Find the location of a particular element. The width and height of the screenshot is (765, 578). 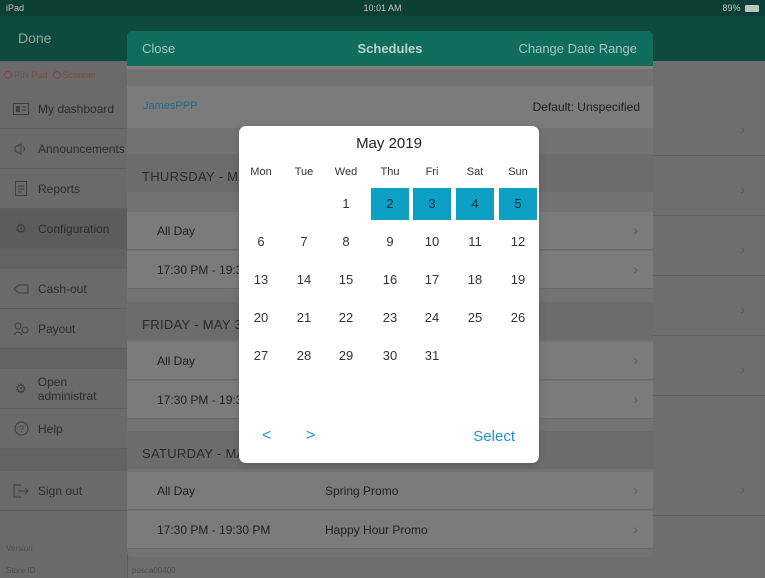

sidebar-item-cash-out: Cash-out is located at coordinates (64, 289).